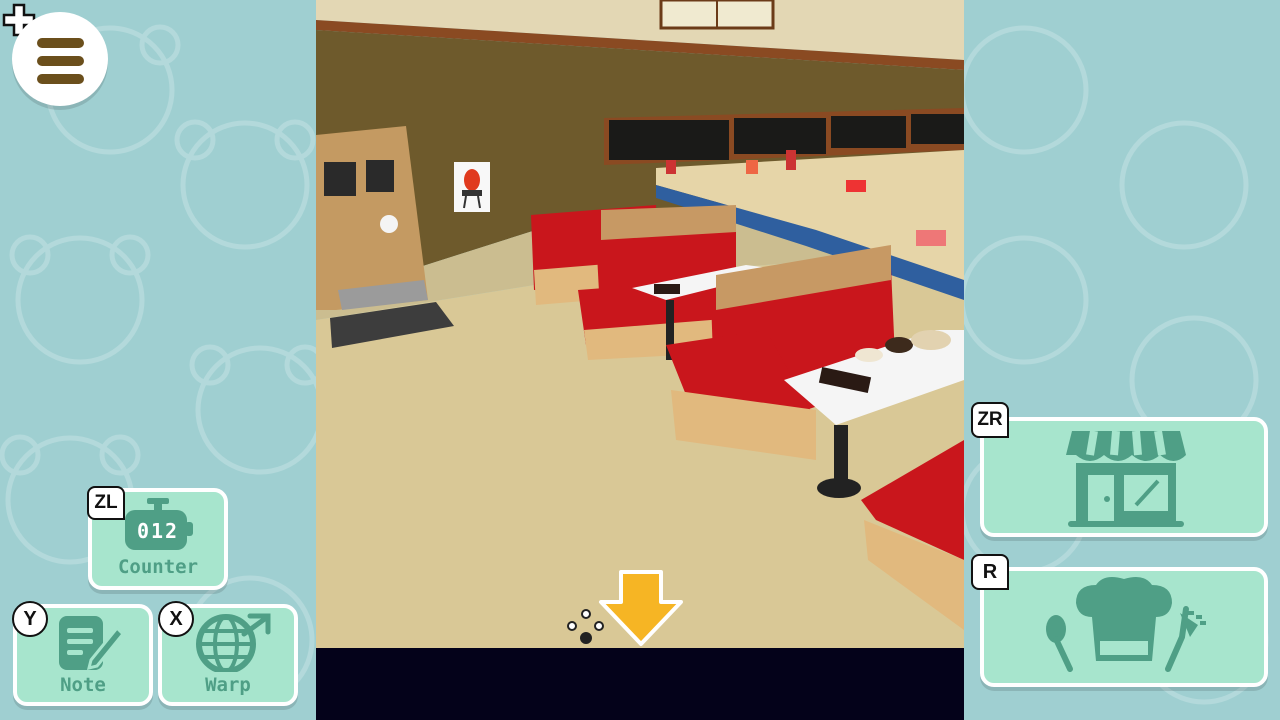  Describe the element at coordinates (228, 685) in the screenshot. I see `warp-label: Warp` at that location.